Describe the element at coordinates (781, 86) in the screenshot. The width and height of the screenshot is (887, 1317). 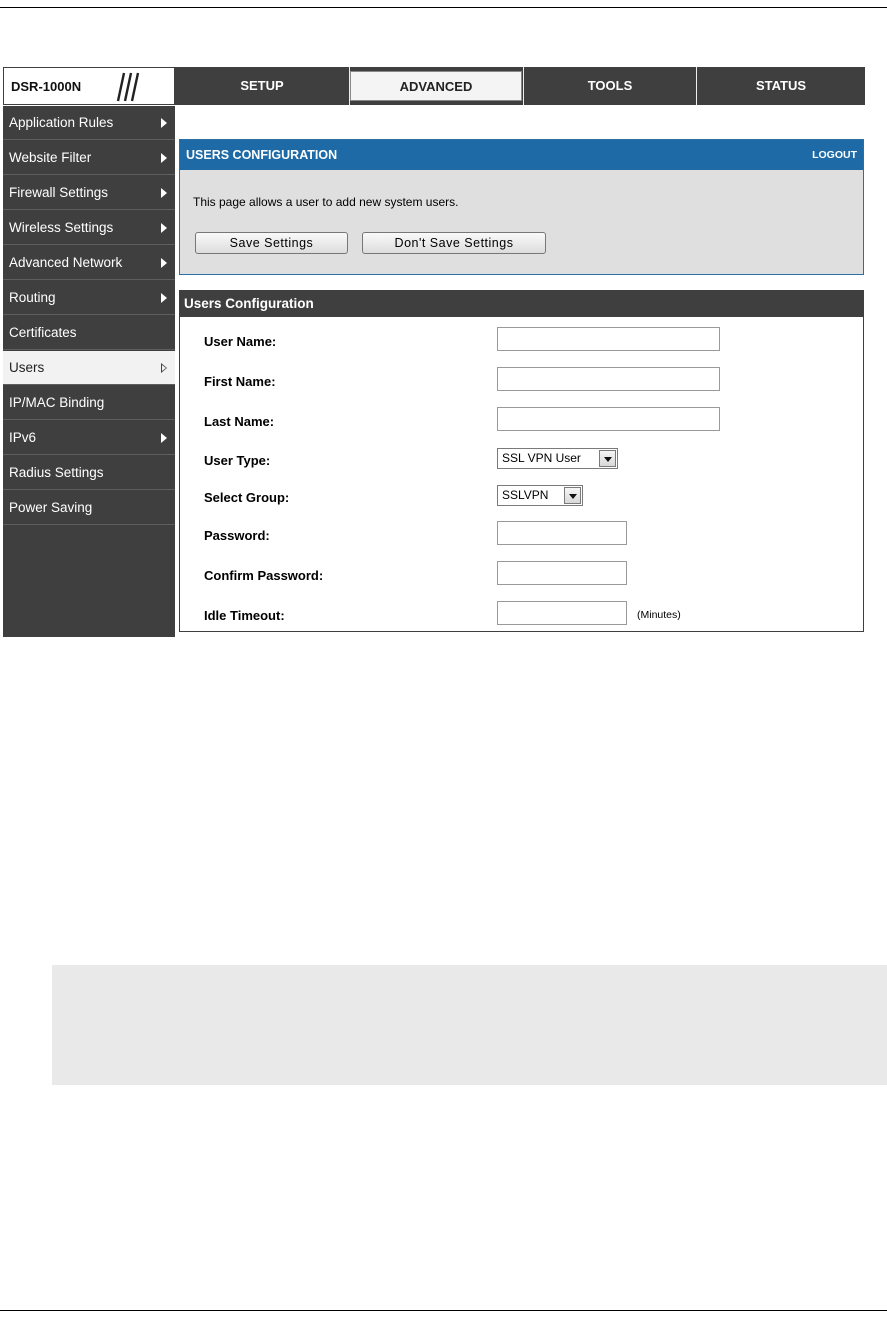
I see `tab-status: STATUS` at that location.